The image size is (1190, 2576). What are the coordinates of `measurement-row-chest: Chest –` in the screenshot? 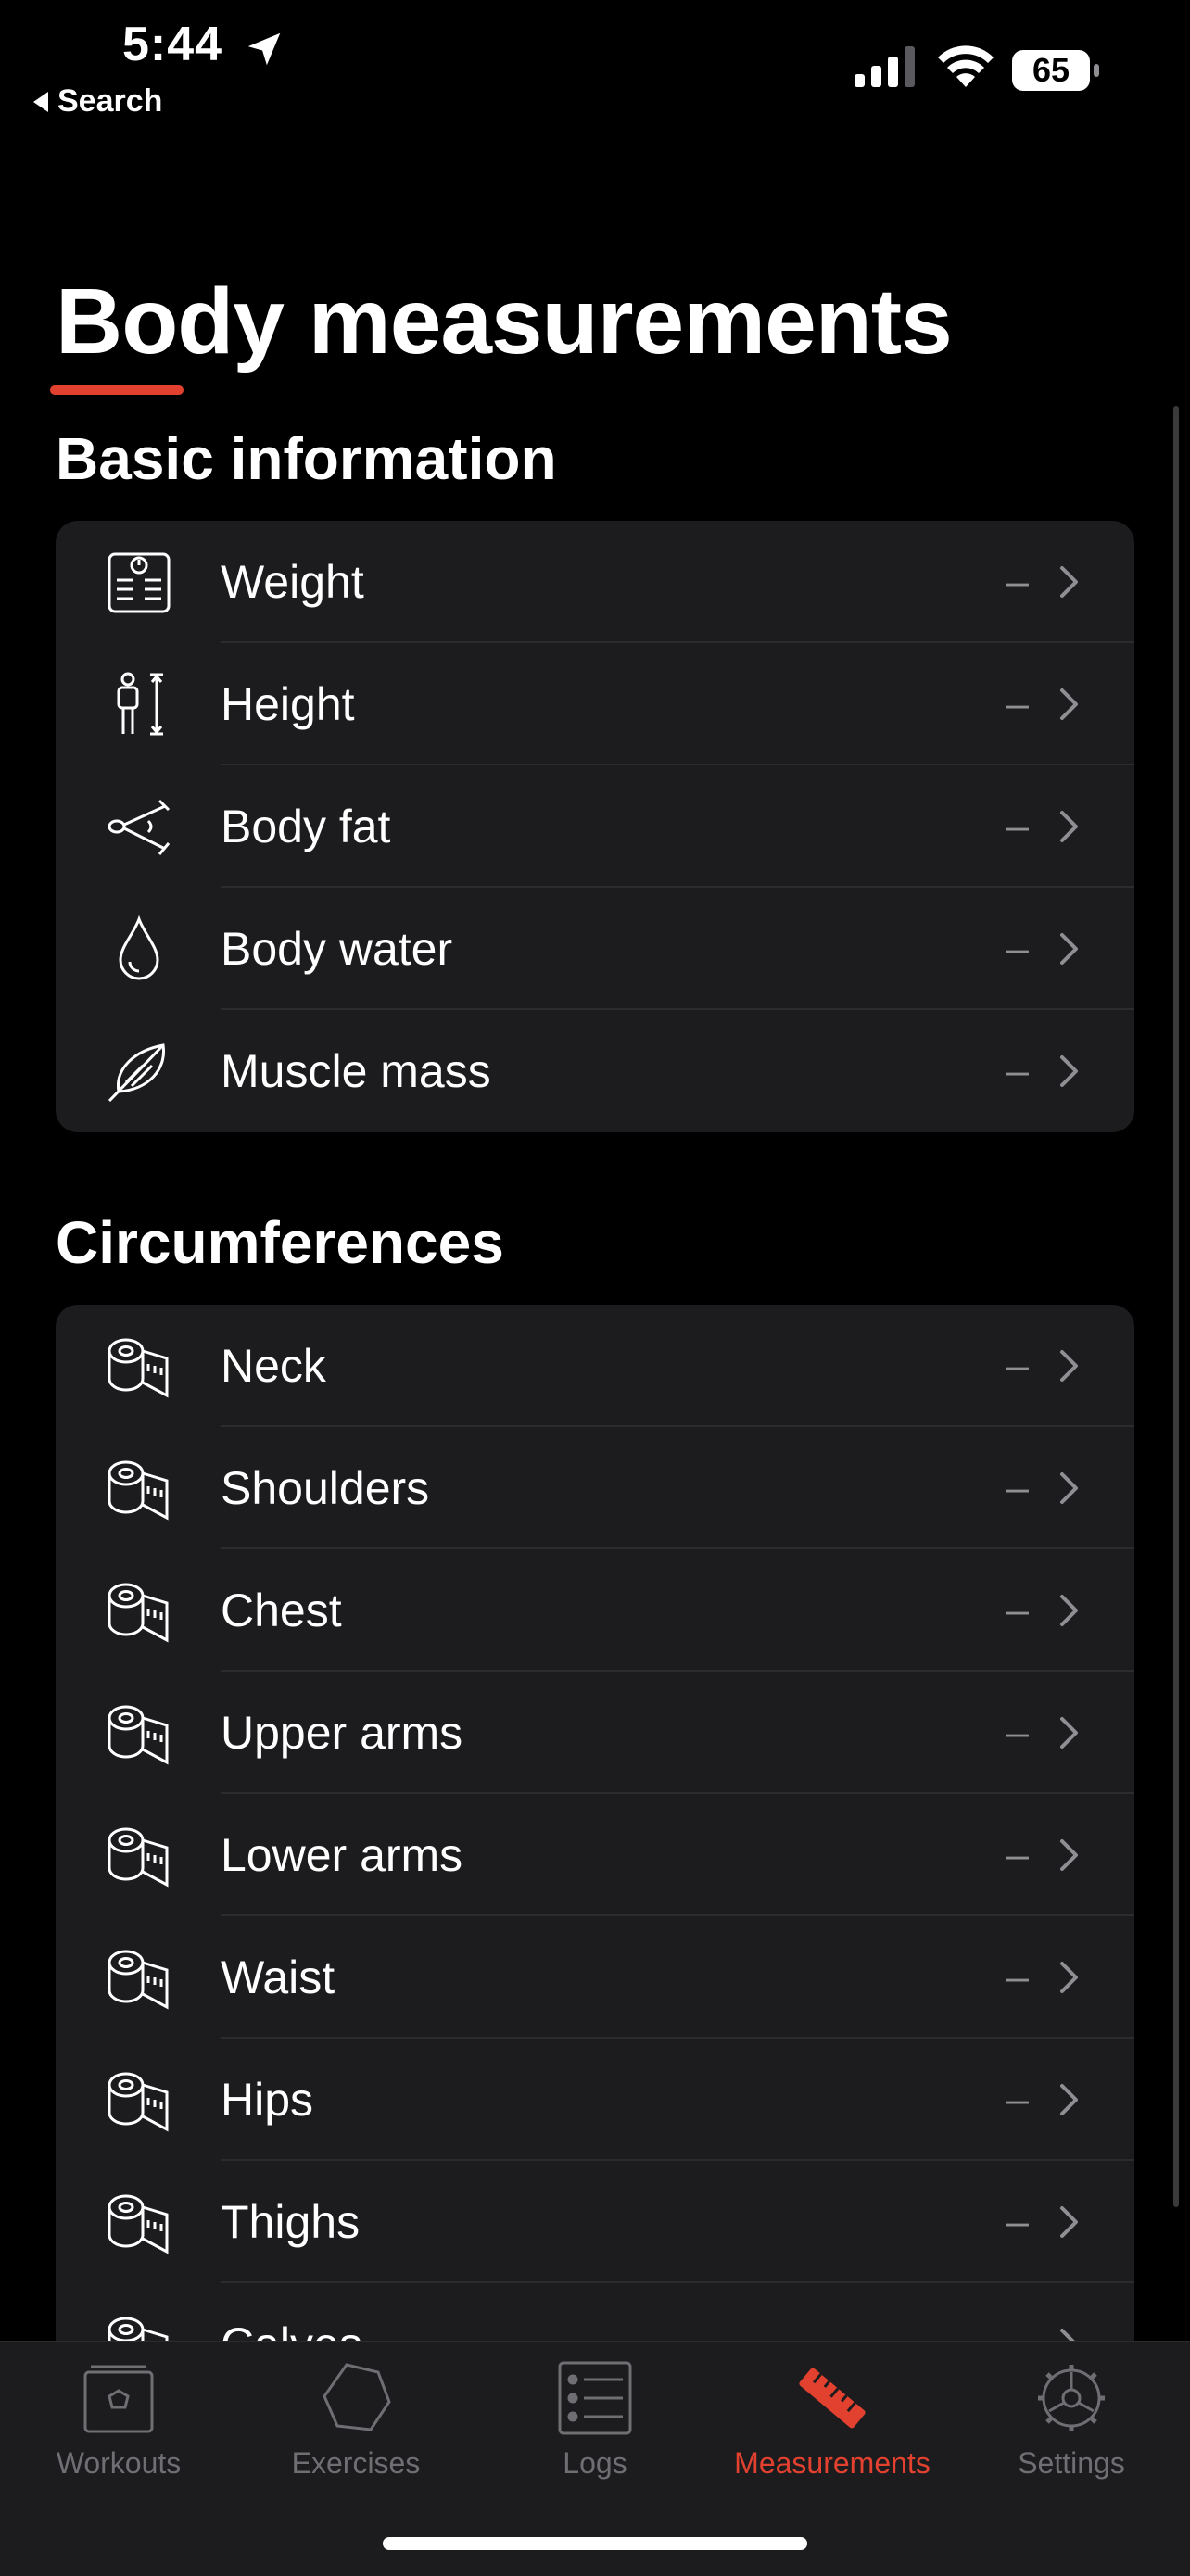 It's located at (595, 1611).